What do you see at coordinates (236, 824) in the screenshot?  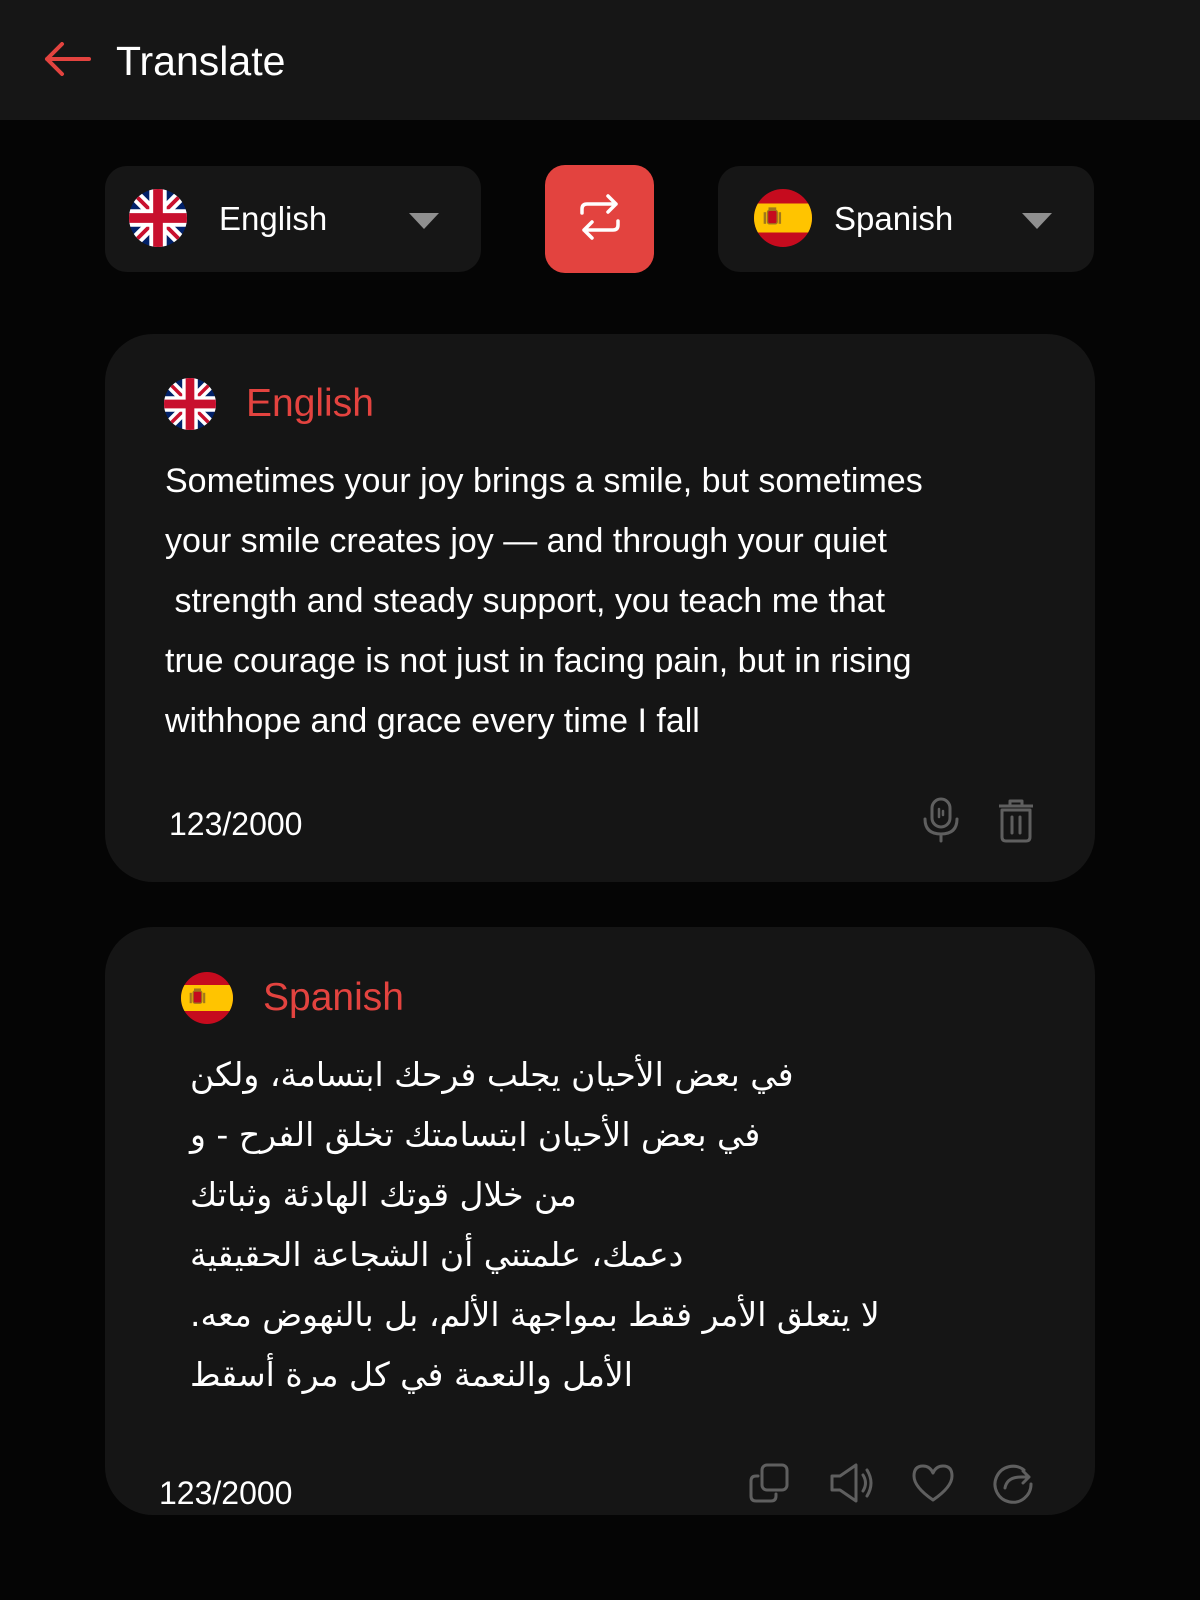 I see `source-char-counter: 123/2000` at bounding box center [236, 824].